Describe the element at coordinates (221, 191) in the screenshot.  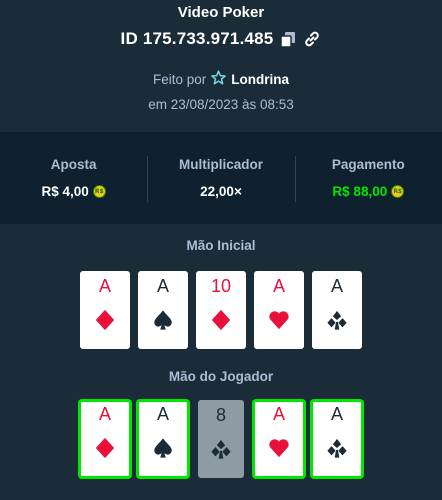
I see `multiplier-value: 22,00×` at that location.